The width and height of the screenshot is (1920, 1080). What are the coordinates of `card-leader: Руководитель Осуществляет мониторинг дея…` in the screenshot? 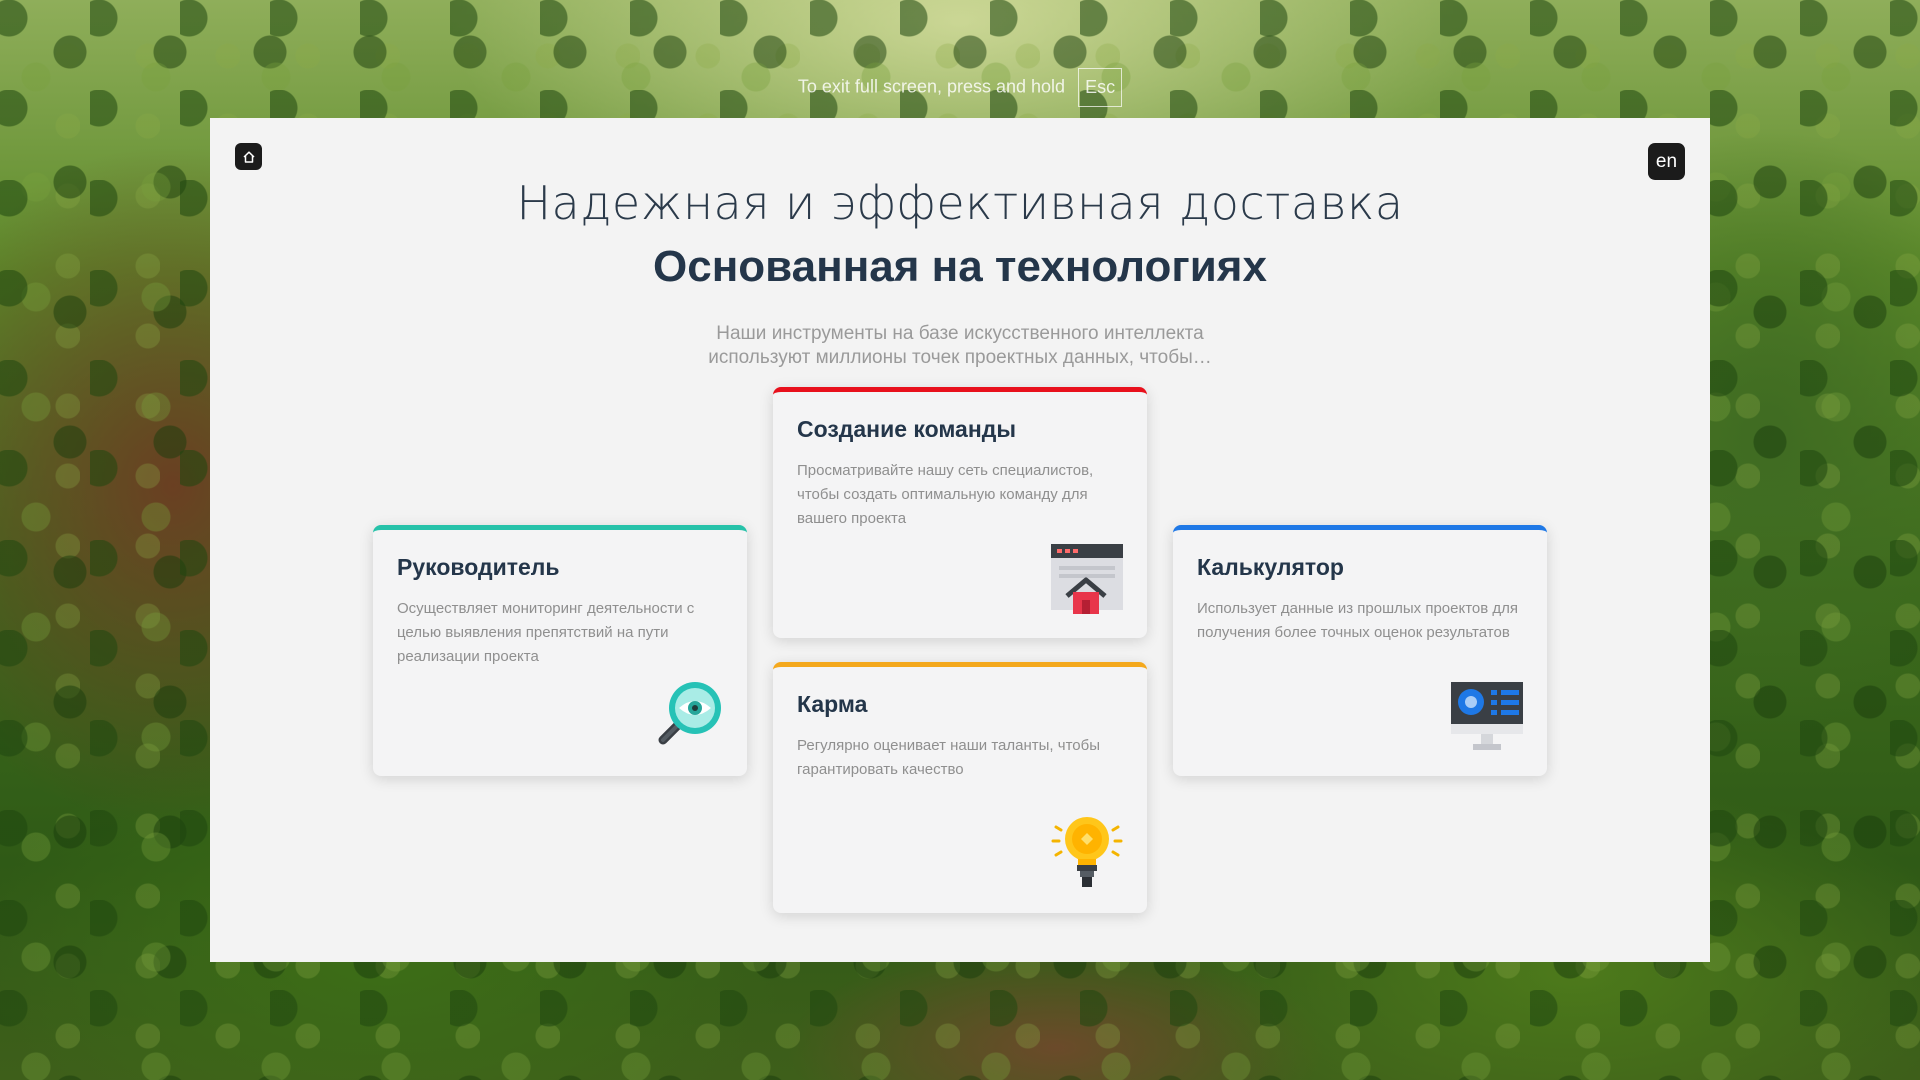 It's located at (560, 650).